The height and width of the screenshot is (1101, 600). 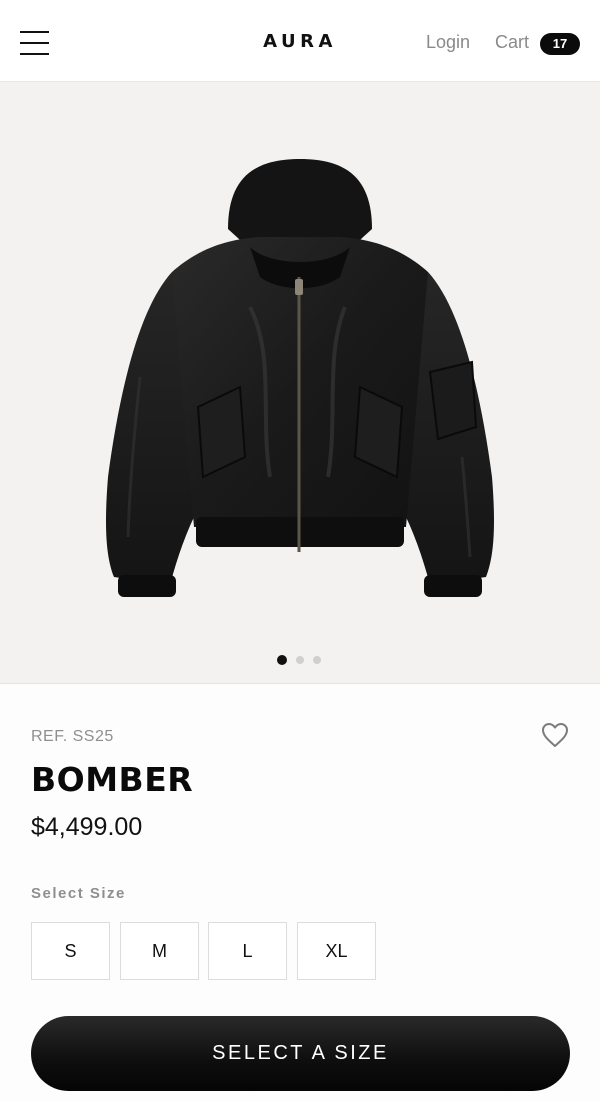 What do you see at coordinates (555, 735) in the screenshot?
I see `heart-icon` at bounding box center [555, 735].